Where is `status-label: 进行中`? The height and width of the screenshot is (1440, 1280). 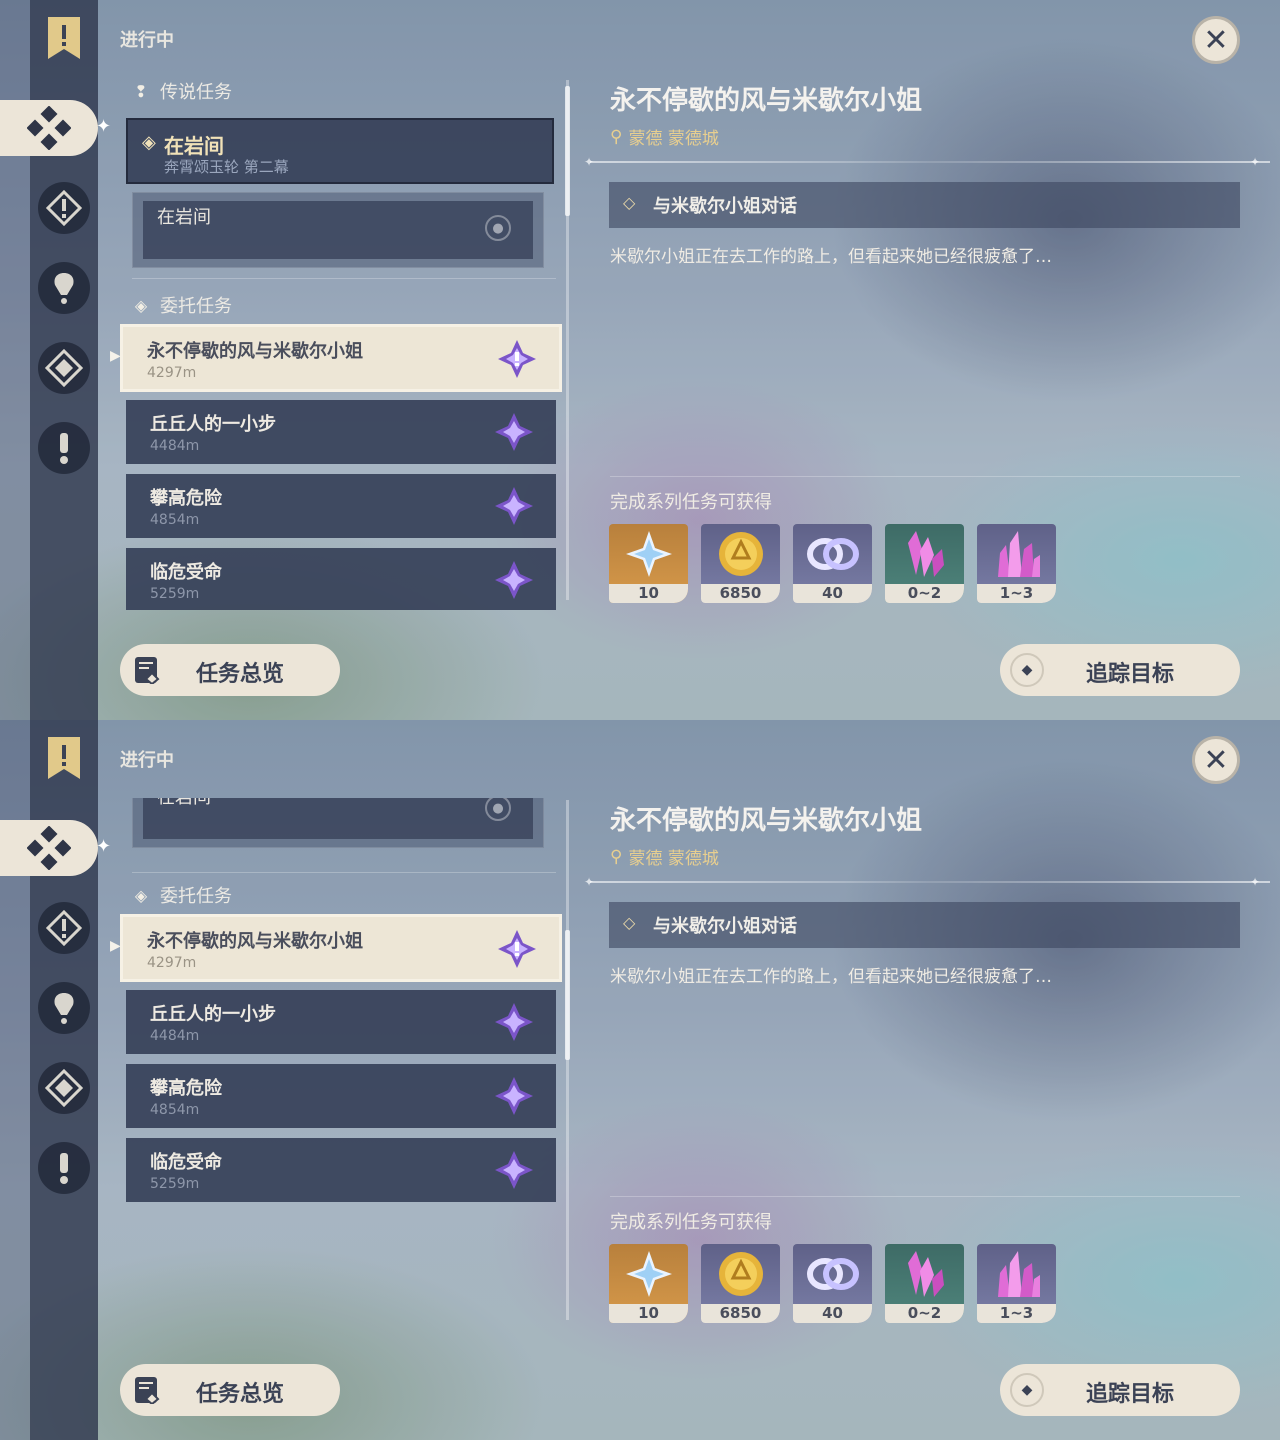 status-label: 进行中 is located at coordinates (147, 760).